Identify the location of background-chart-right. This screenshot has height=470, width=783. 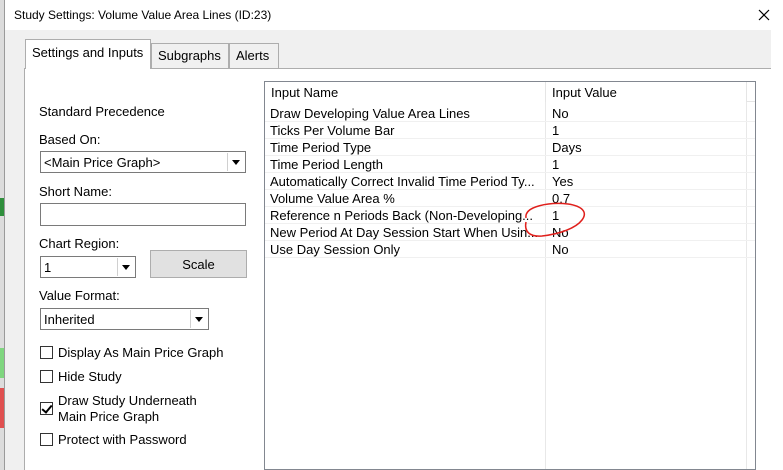
(777, 249).